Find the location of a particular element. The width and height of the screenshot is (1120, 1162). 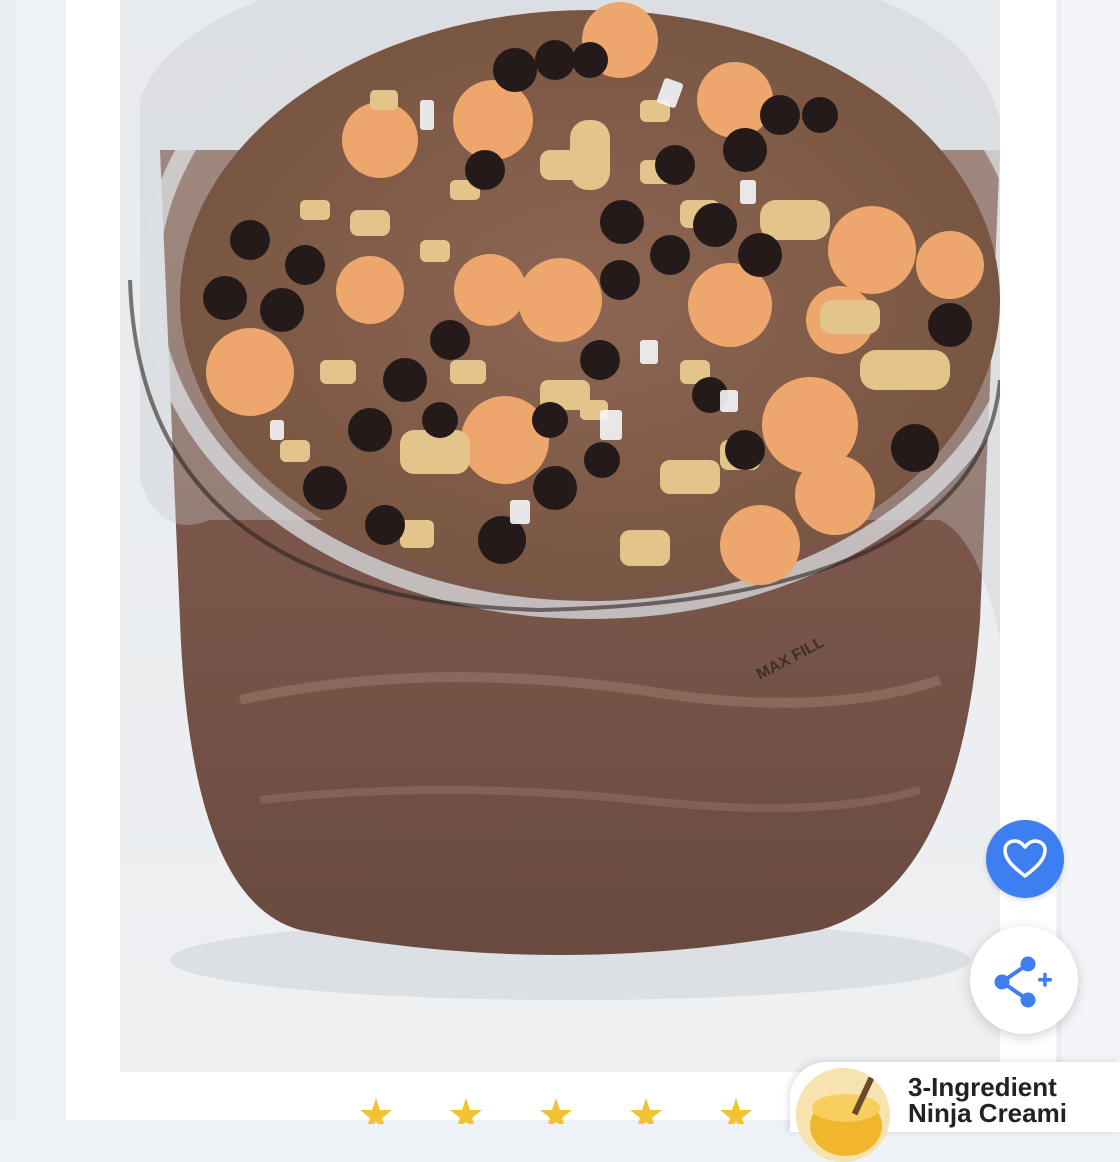

favorite-button is located at coordinates (1025, 859).